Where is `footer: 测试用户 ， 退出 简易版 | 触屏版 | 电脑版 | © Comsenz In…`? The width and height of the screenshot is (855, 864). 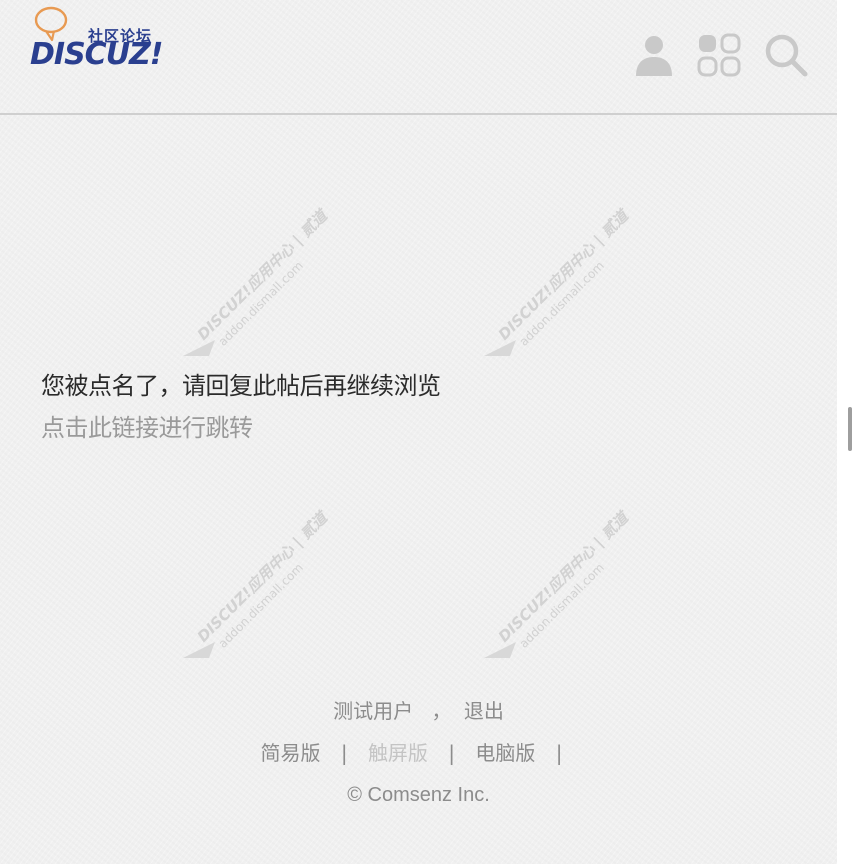 footer: 测试用户 ， 退出 简易版 | 触屏版 | 电脑版 | © Comsenz In… is located at coordinates (418, 758).